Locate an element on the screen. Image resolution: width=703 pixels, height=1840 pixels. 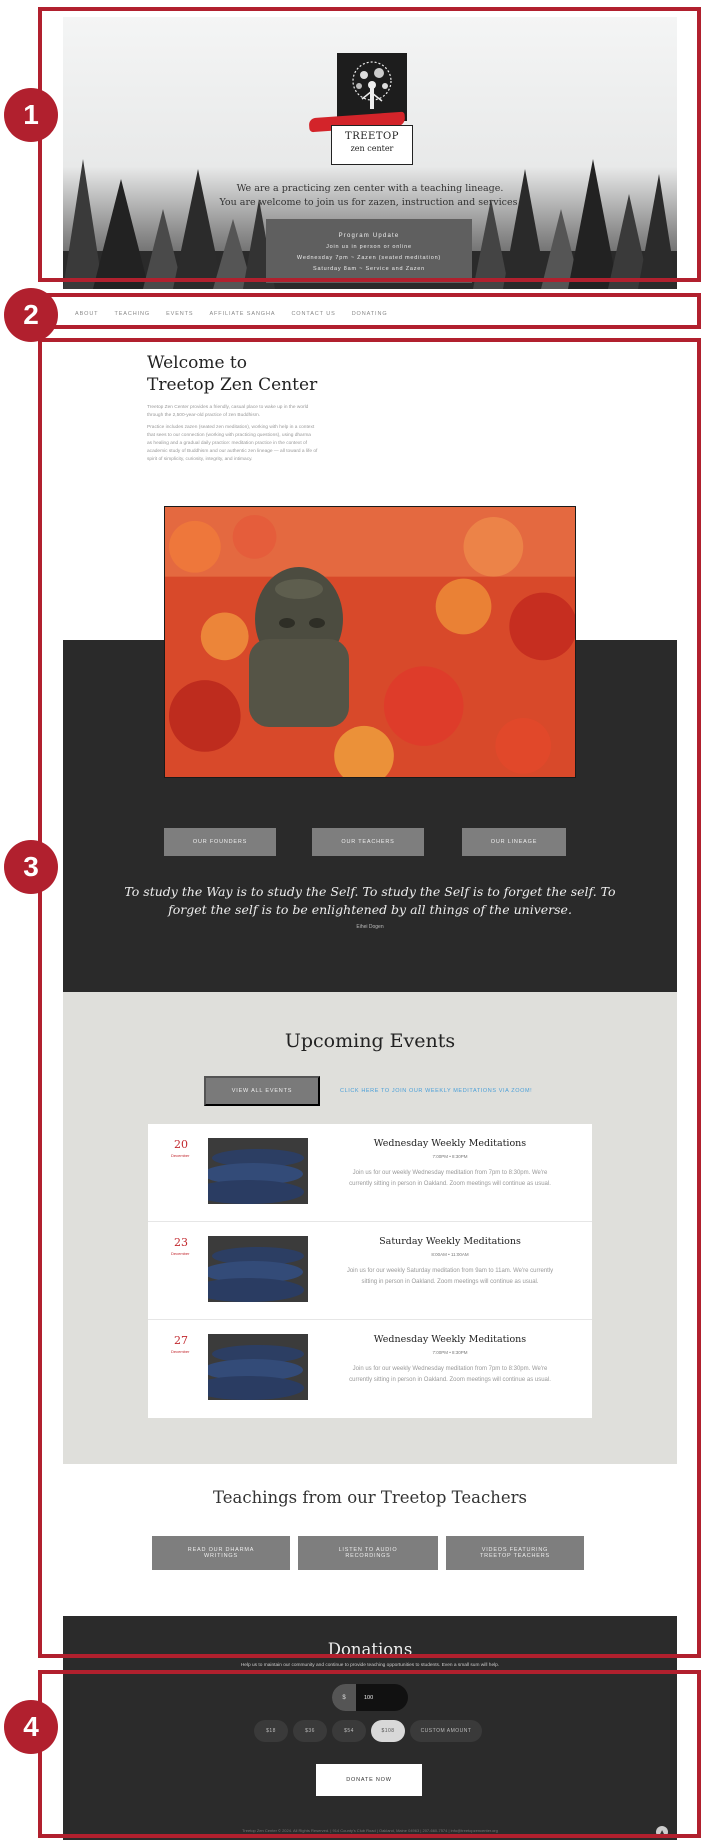
annotation-number-3: 3 is located at coordinates (31, 867).